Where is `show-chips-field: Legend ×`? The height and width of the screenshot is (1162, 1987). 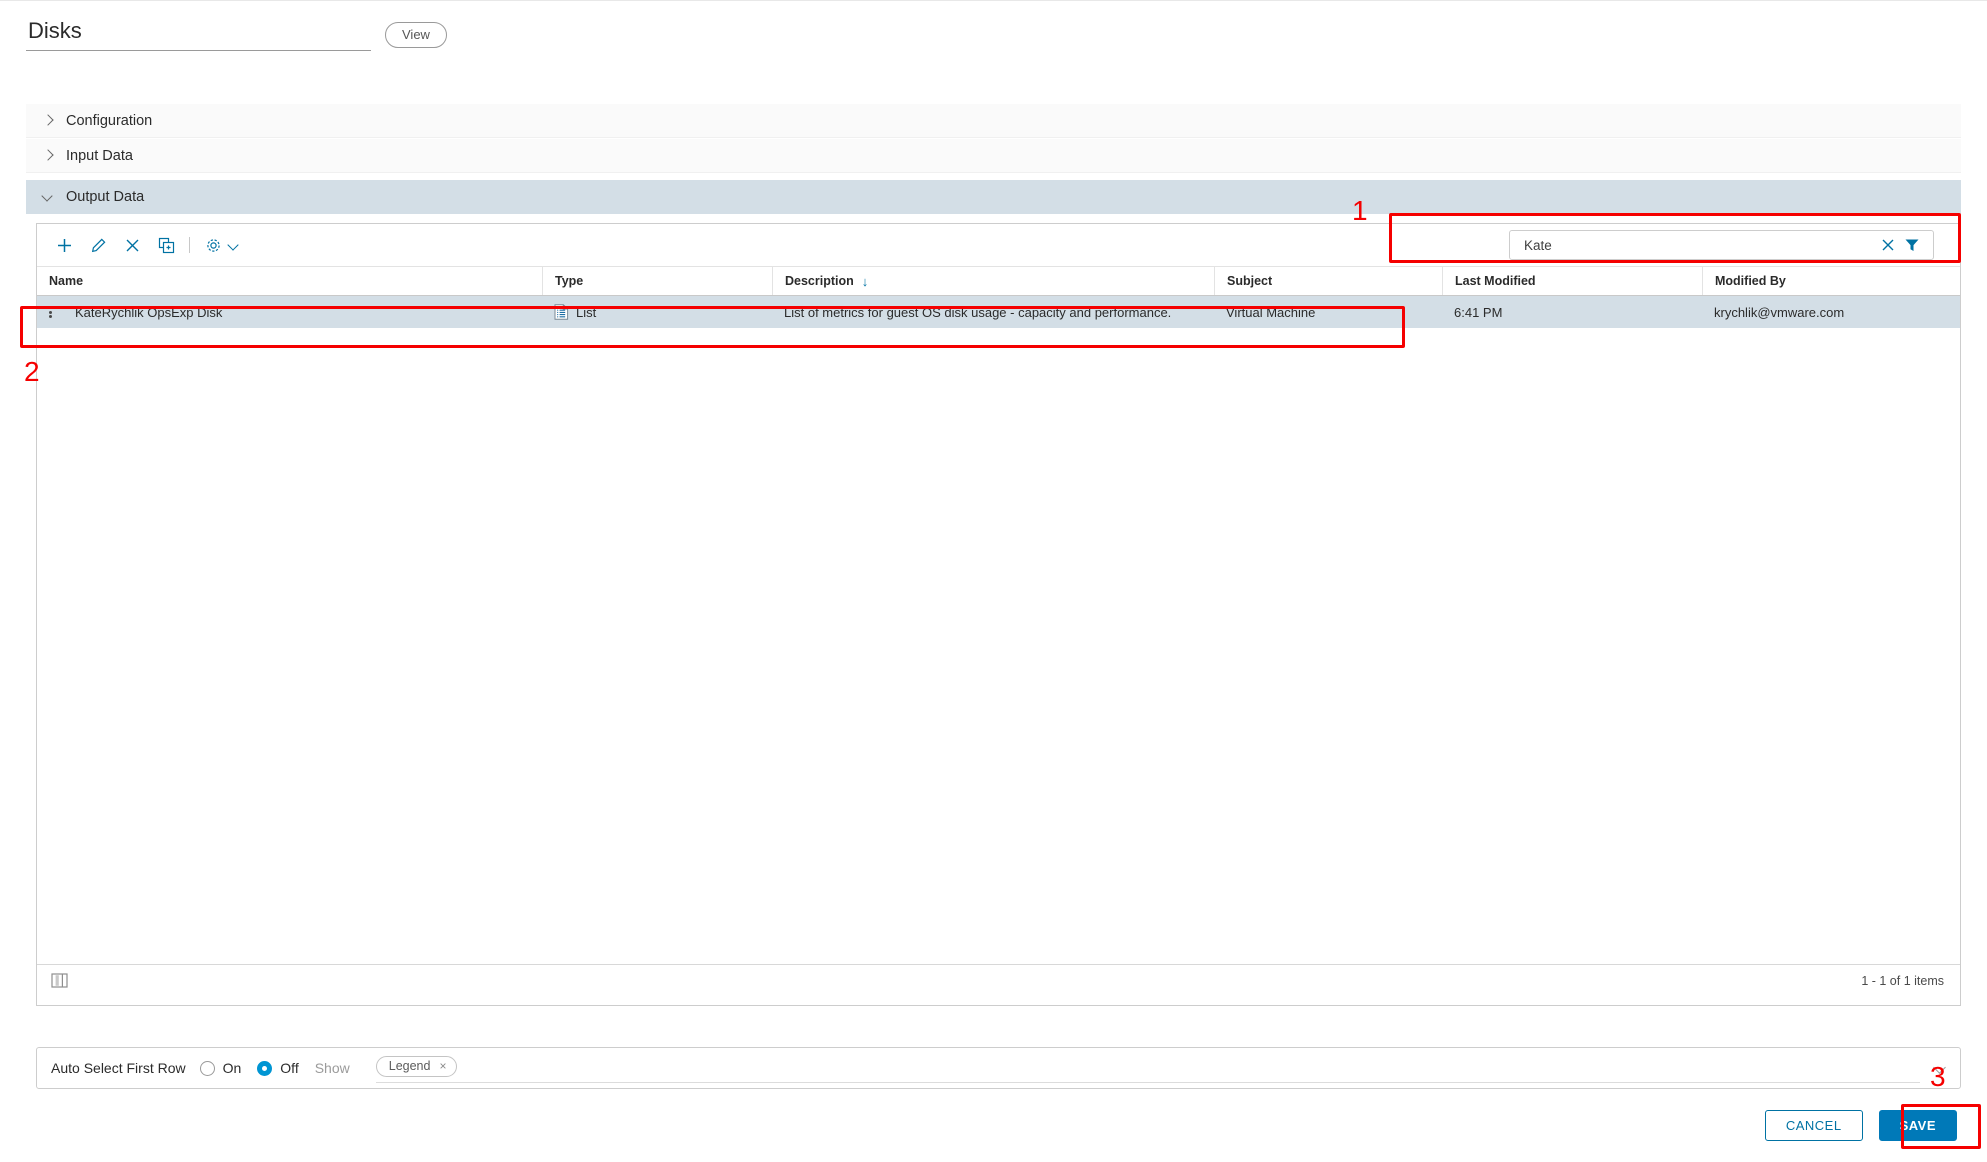
show-chips-field: Legend × is located at coordinates (1147, 1068).